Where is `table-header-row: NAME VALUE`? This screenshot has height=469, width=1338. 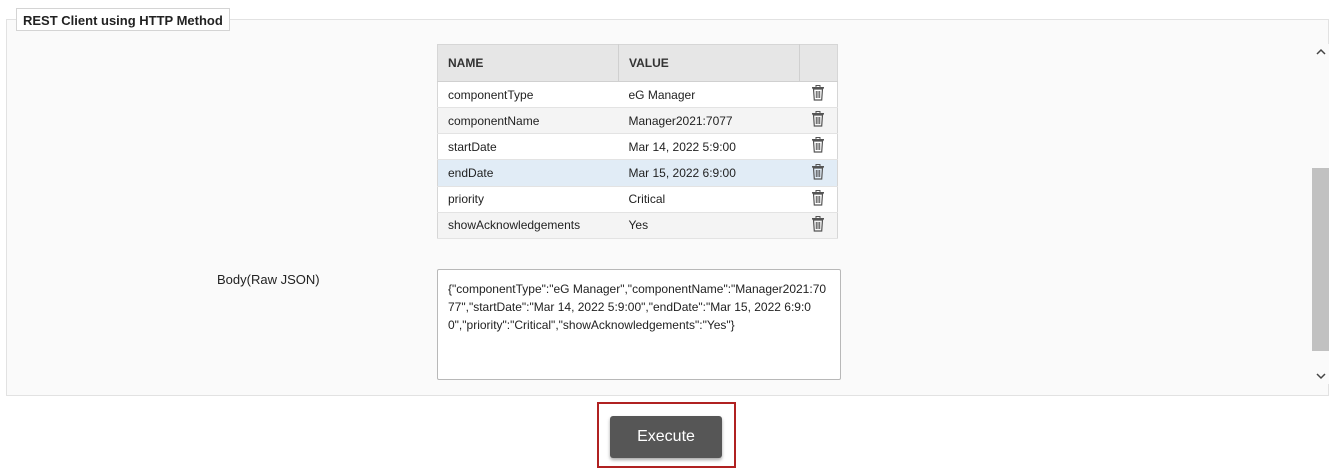
table-header-row: NAME VALUE is located at coordinates (637, 63).